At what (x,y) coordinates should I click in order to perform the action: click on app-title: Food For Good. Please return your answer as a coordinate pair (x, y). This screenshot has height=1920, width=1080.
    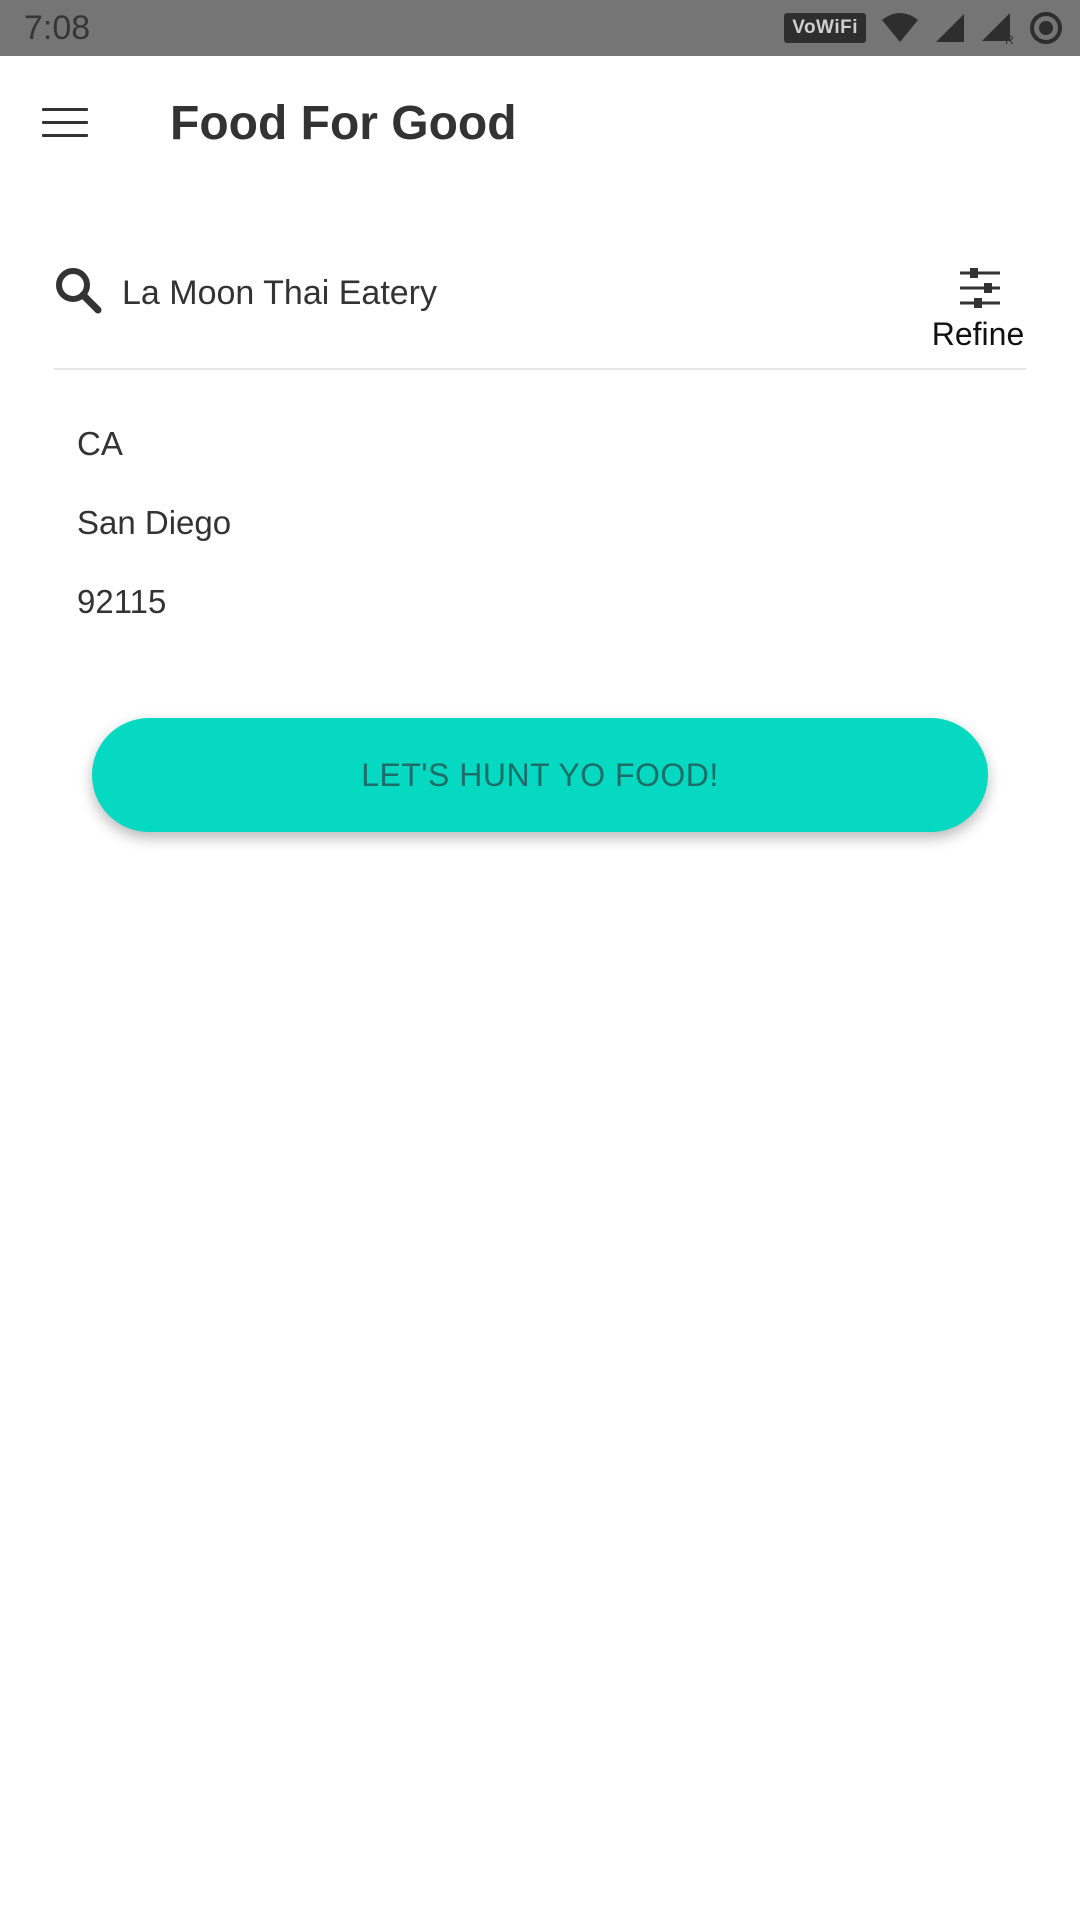
    Looking at the image, I should click on (343, 123).